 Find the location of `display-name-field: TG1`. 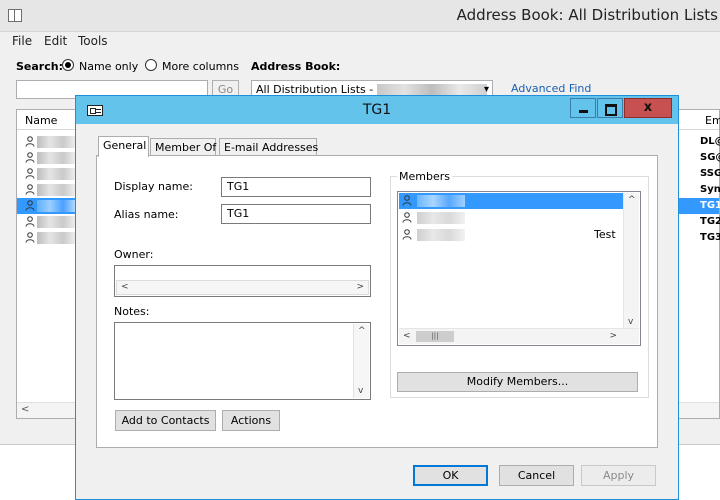

display-name-field: TG1 is located at coordinates (296, 187).